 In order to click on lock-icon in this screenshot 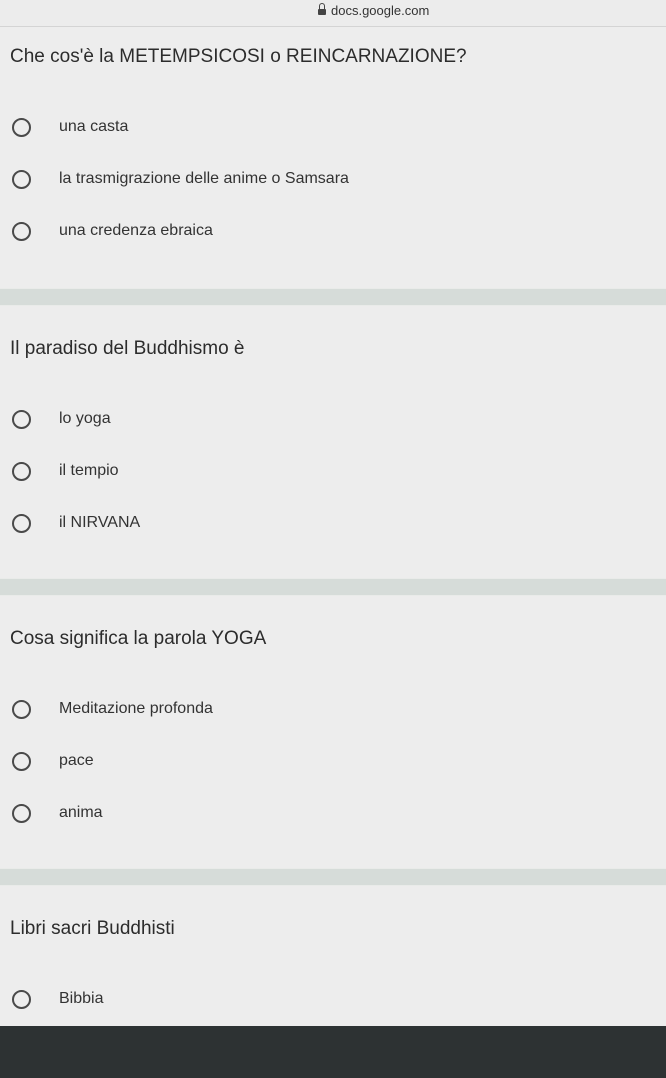, I will do `click(322, 9)`.